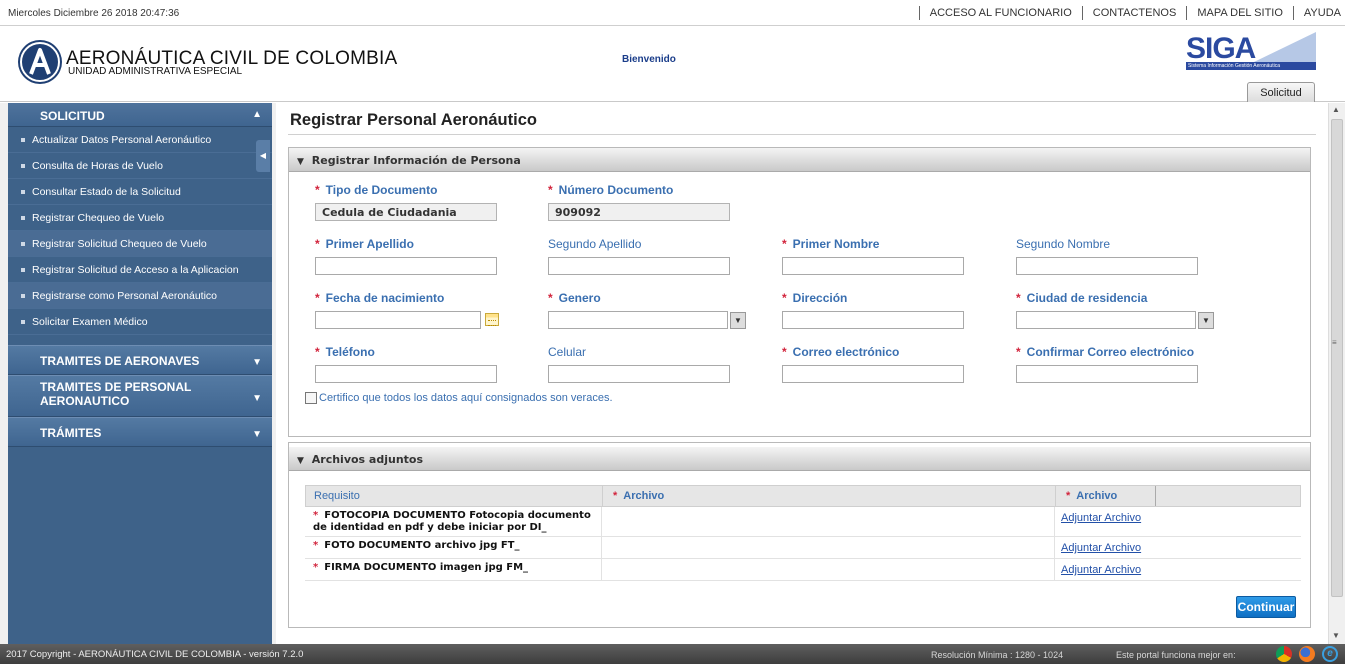  Describe the element at coordinates (1284, 654) in the screenshot. I see `chrome-icon` at that location.